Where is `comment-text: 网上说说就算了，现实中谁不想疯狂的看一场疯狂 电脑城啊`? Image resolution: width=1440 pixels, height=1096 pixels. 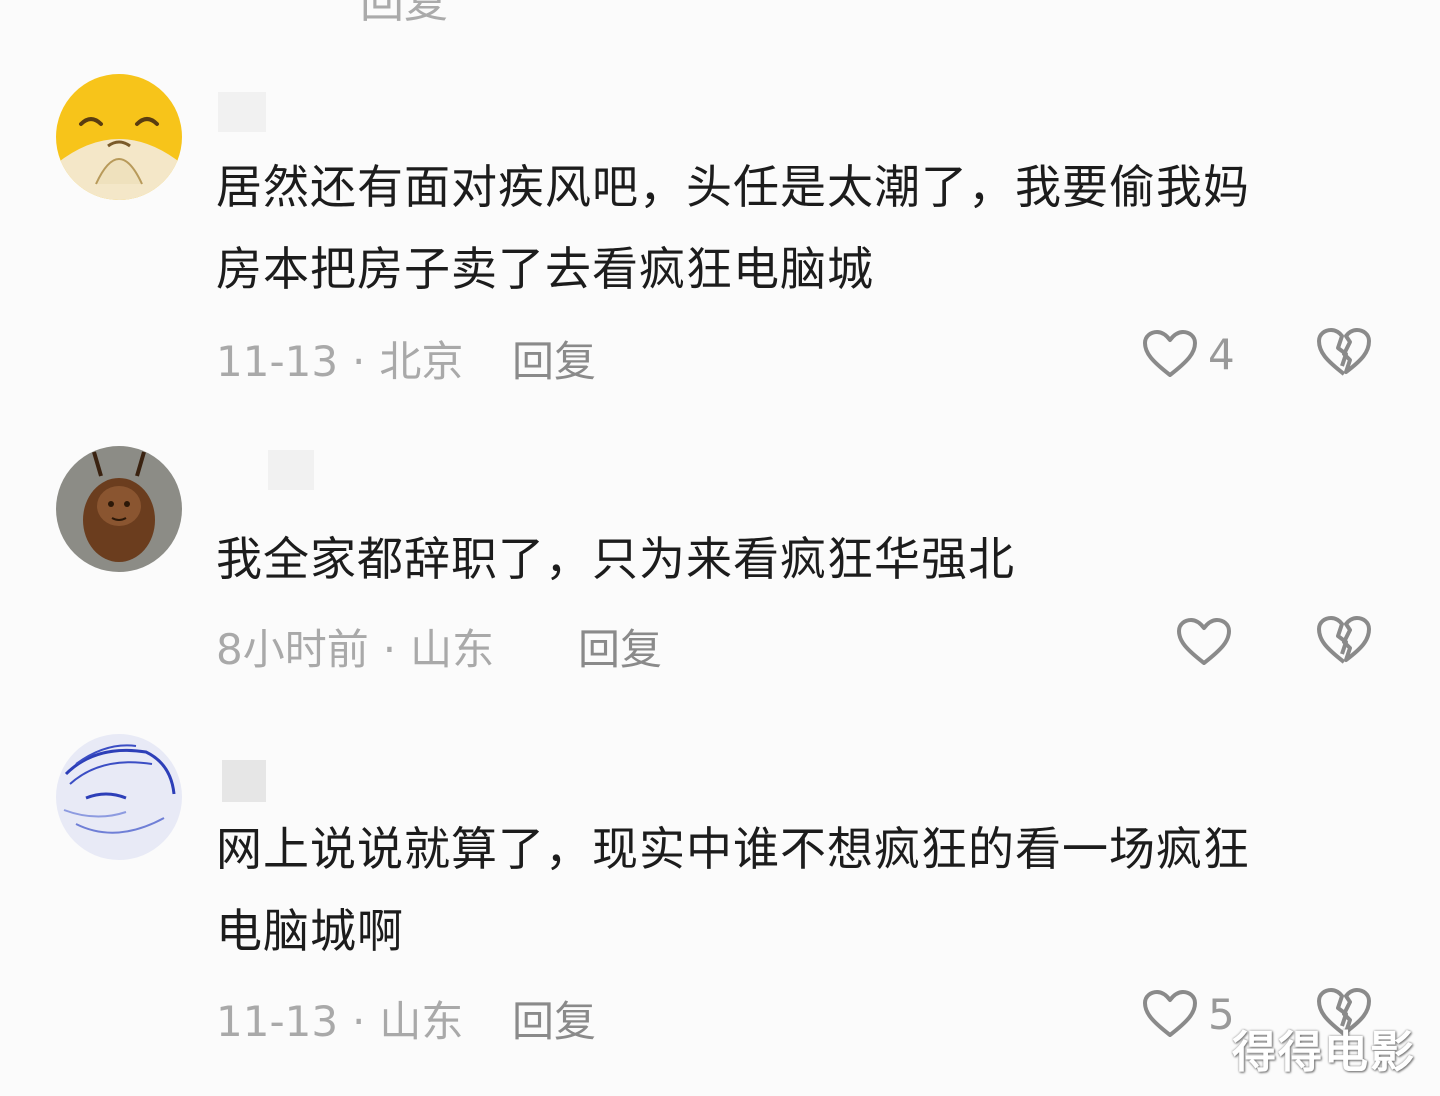 comment-text: 网上说说就算了，现实中谁不想疯狂的看一场疯狂 电脑城啊 is located at coordinates (796, 890).